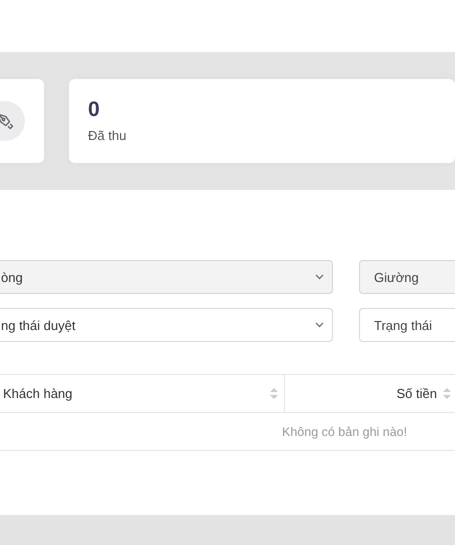  Describe the element at coordinates (370, 393) in the screenshot. I see `column-header: Số tiền` at that location.